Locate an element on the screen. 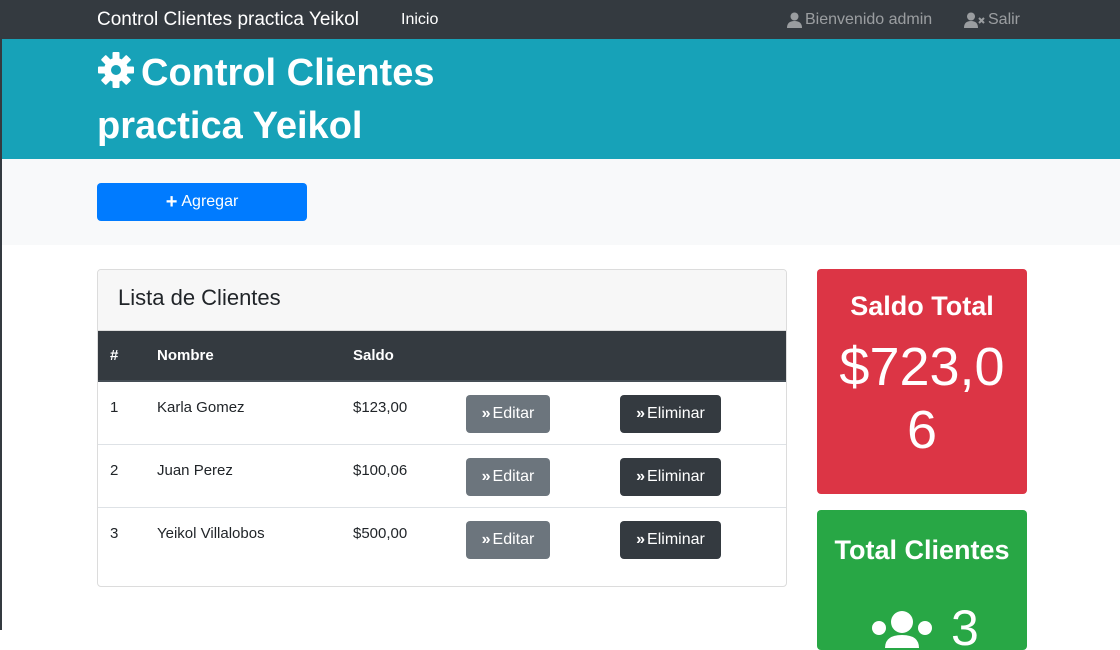 This screenshot has height=650, width=1120. nav-user-label: Bienvenido admin is located at coordinates (869, 19).